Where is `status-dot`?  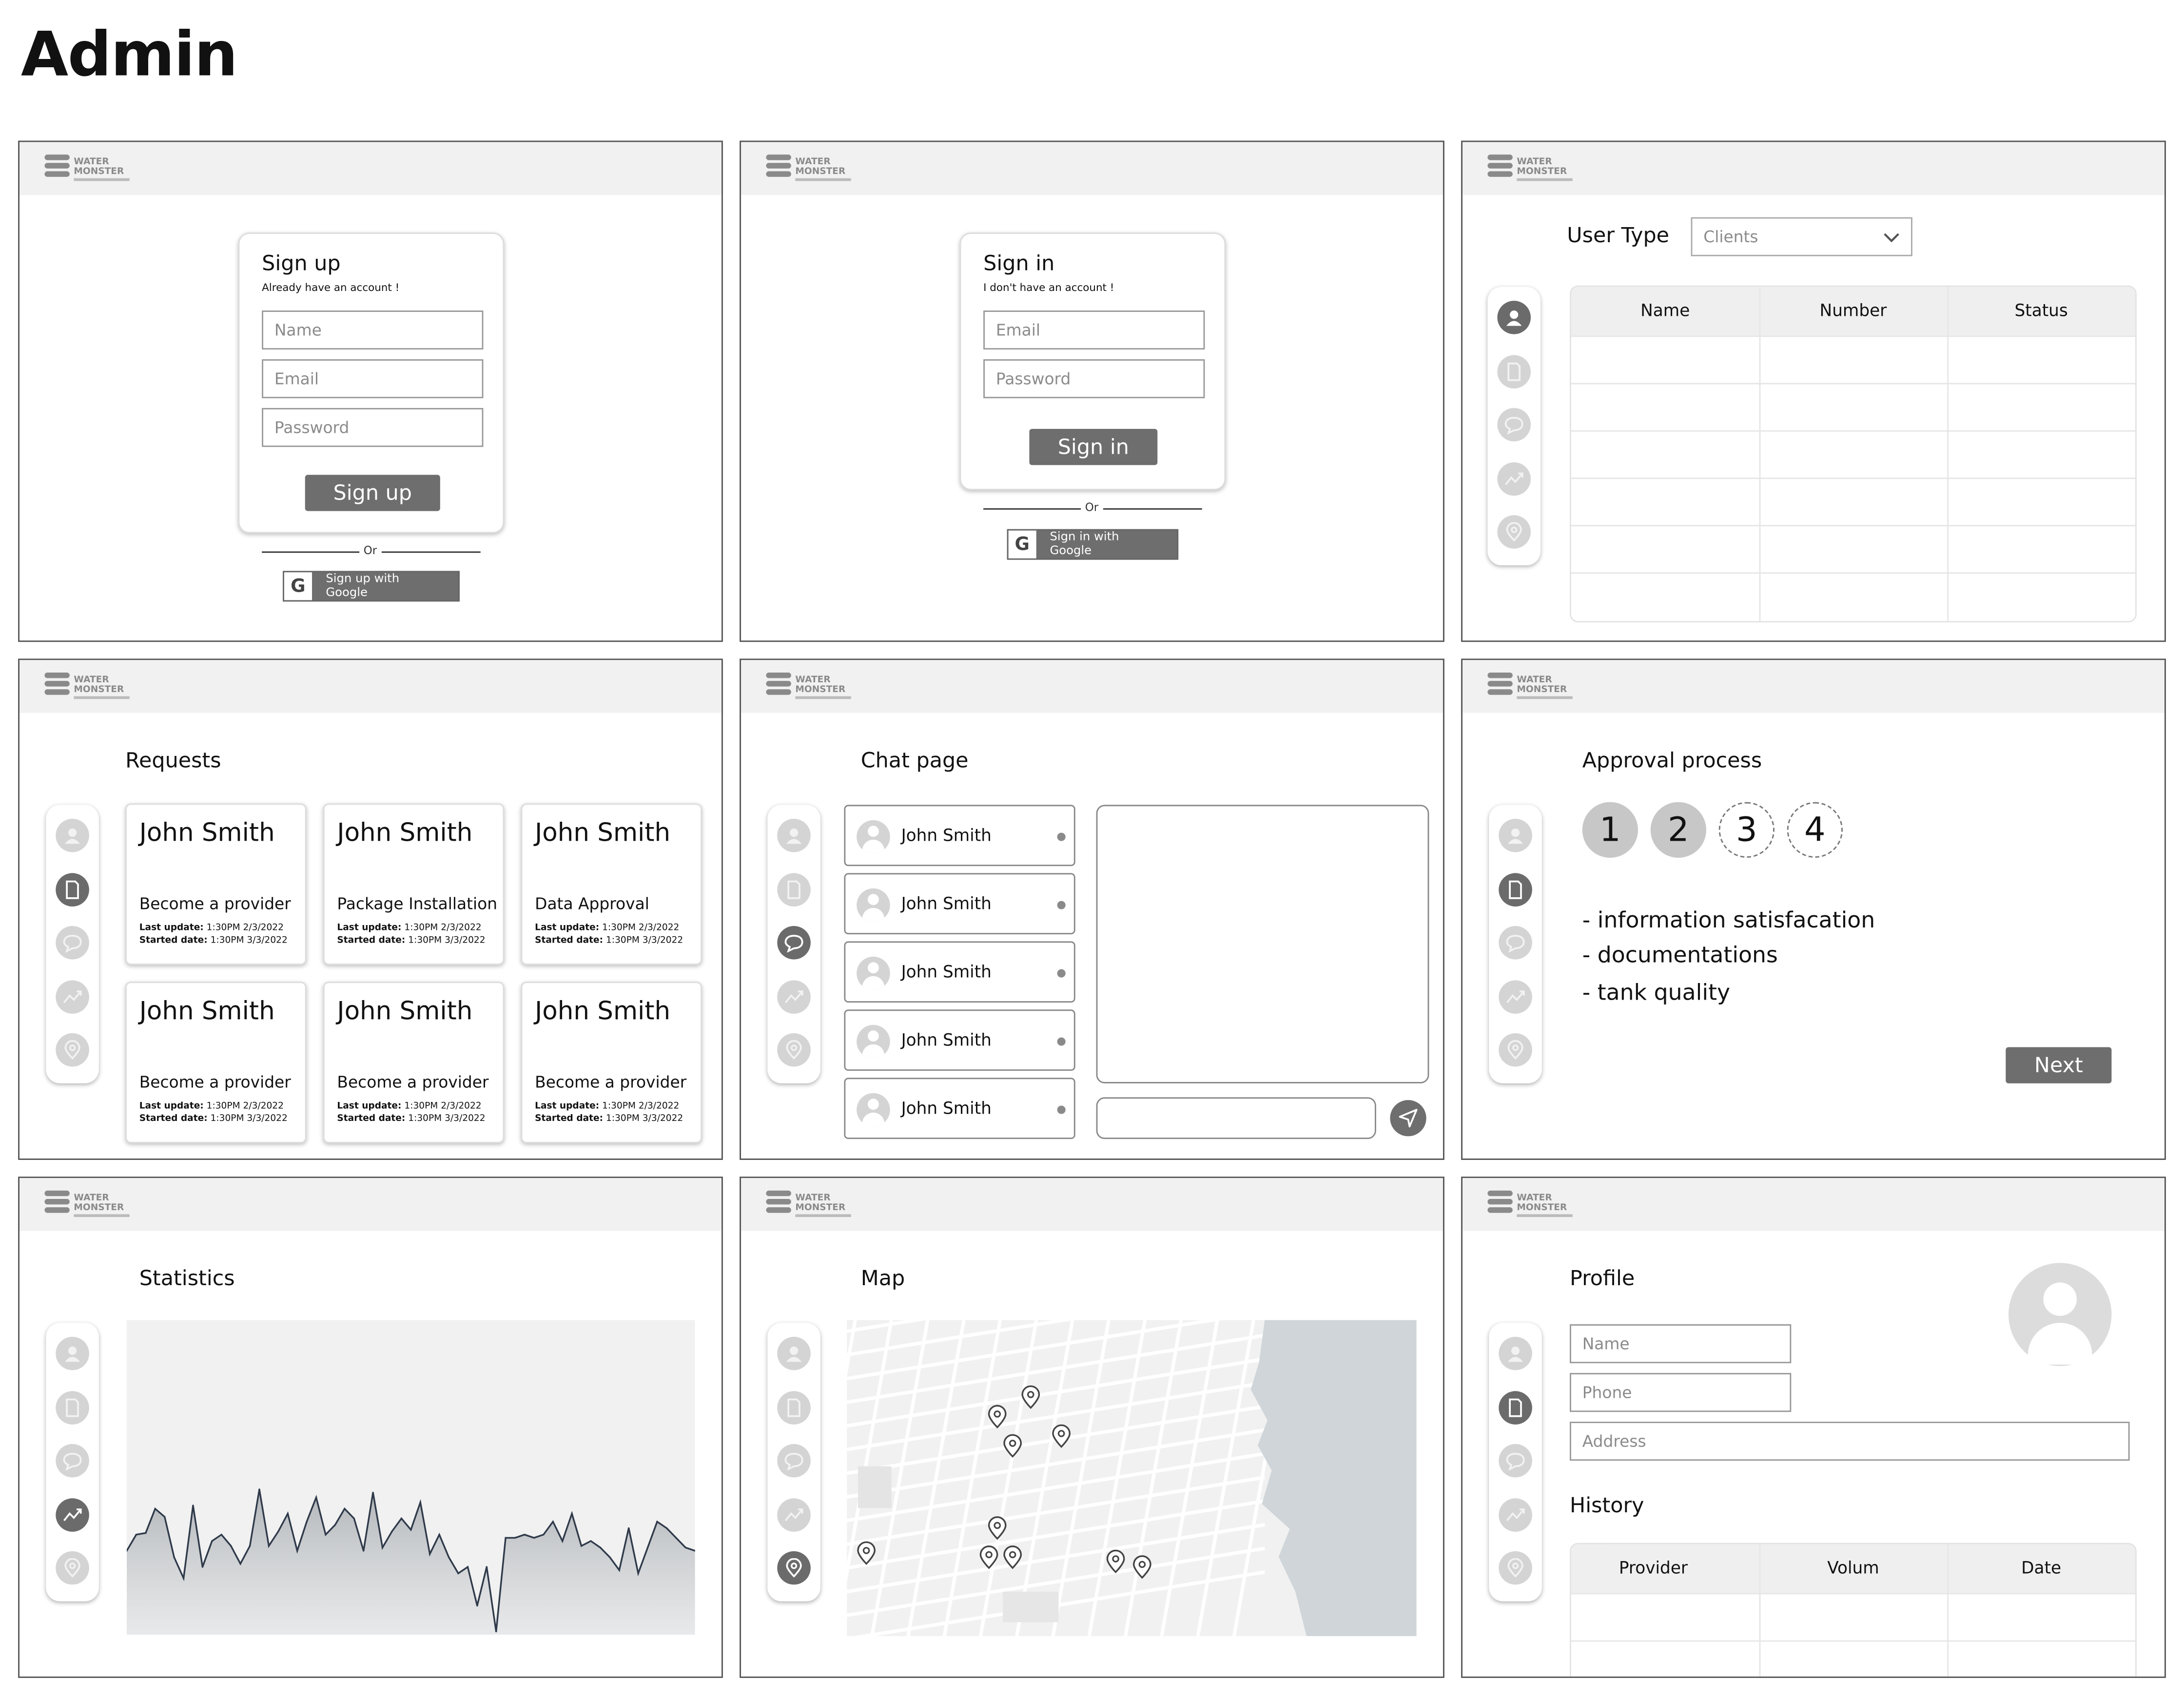
status-dot is located at coordinates (1061, 836).